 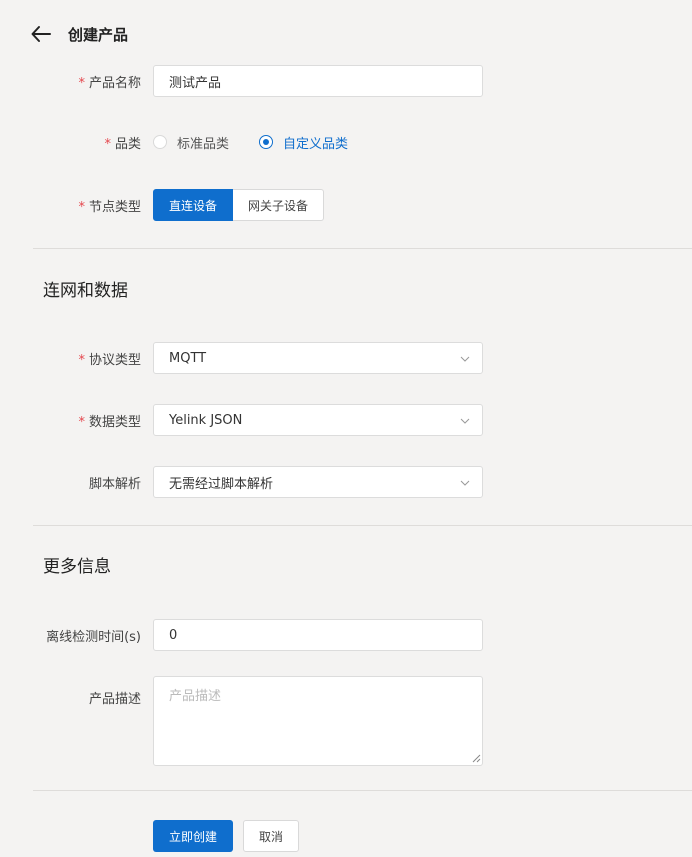 What do you see at coordinates (109, 83) in the screenshot?
I see `product-name-label: * 产品名称` at bounding box center [109, 83].